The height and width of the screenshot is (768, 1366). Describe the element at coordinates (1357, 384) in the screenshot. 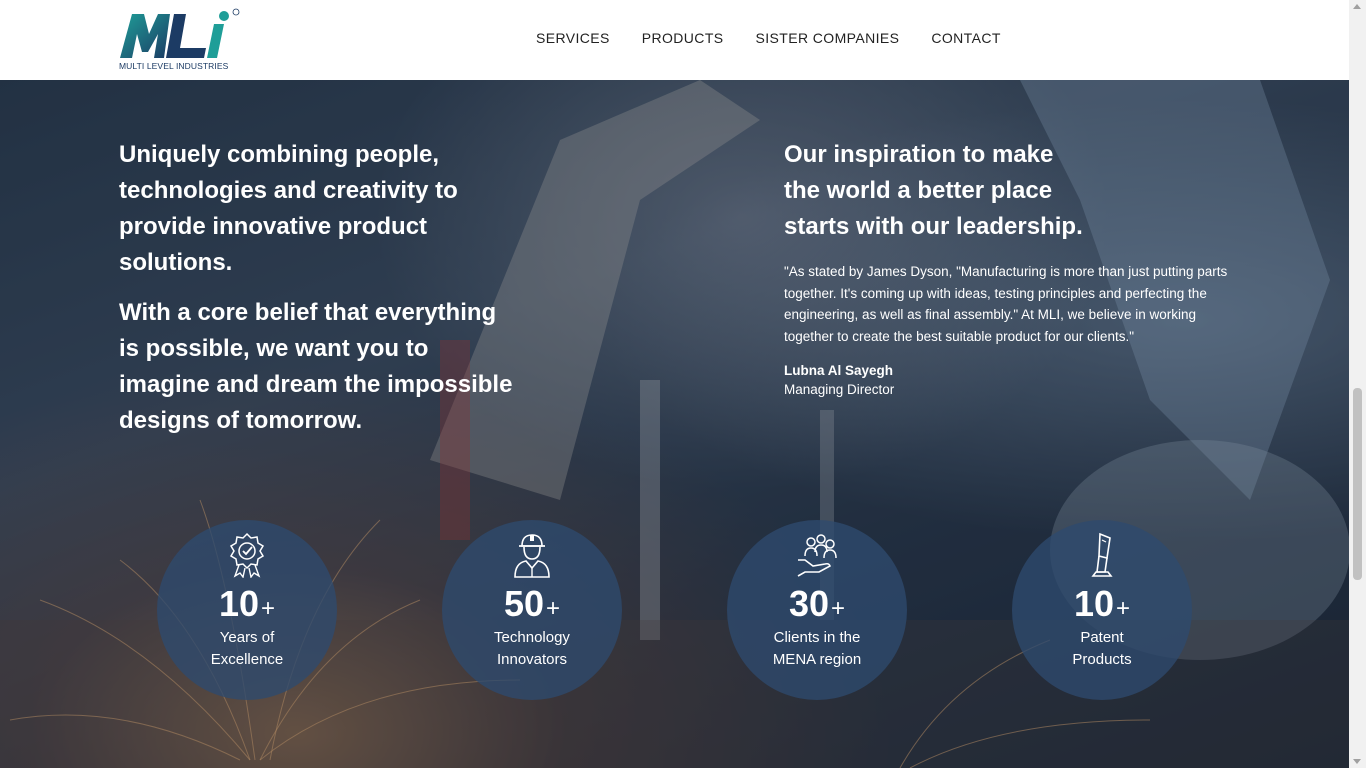

I see `page-scrollbar` at that location.